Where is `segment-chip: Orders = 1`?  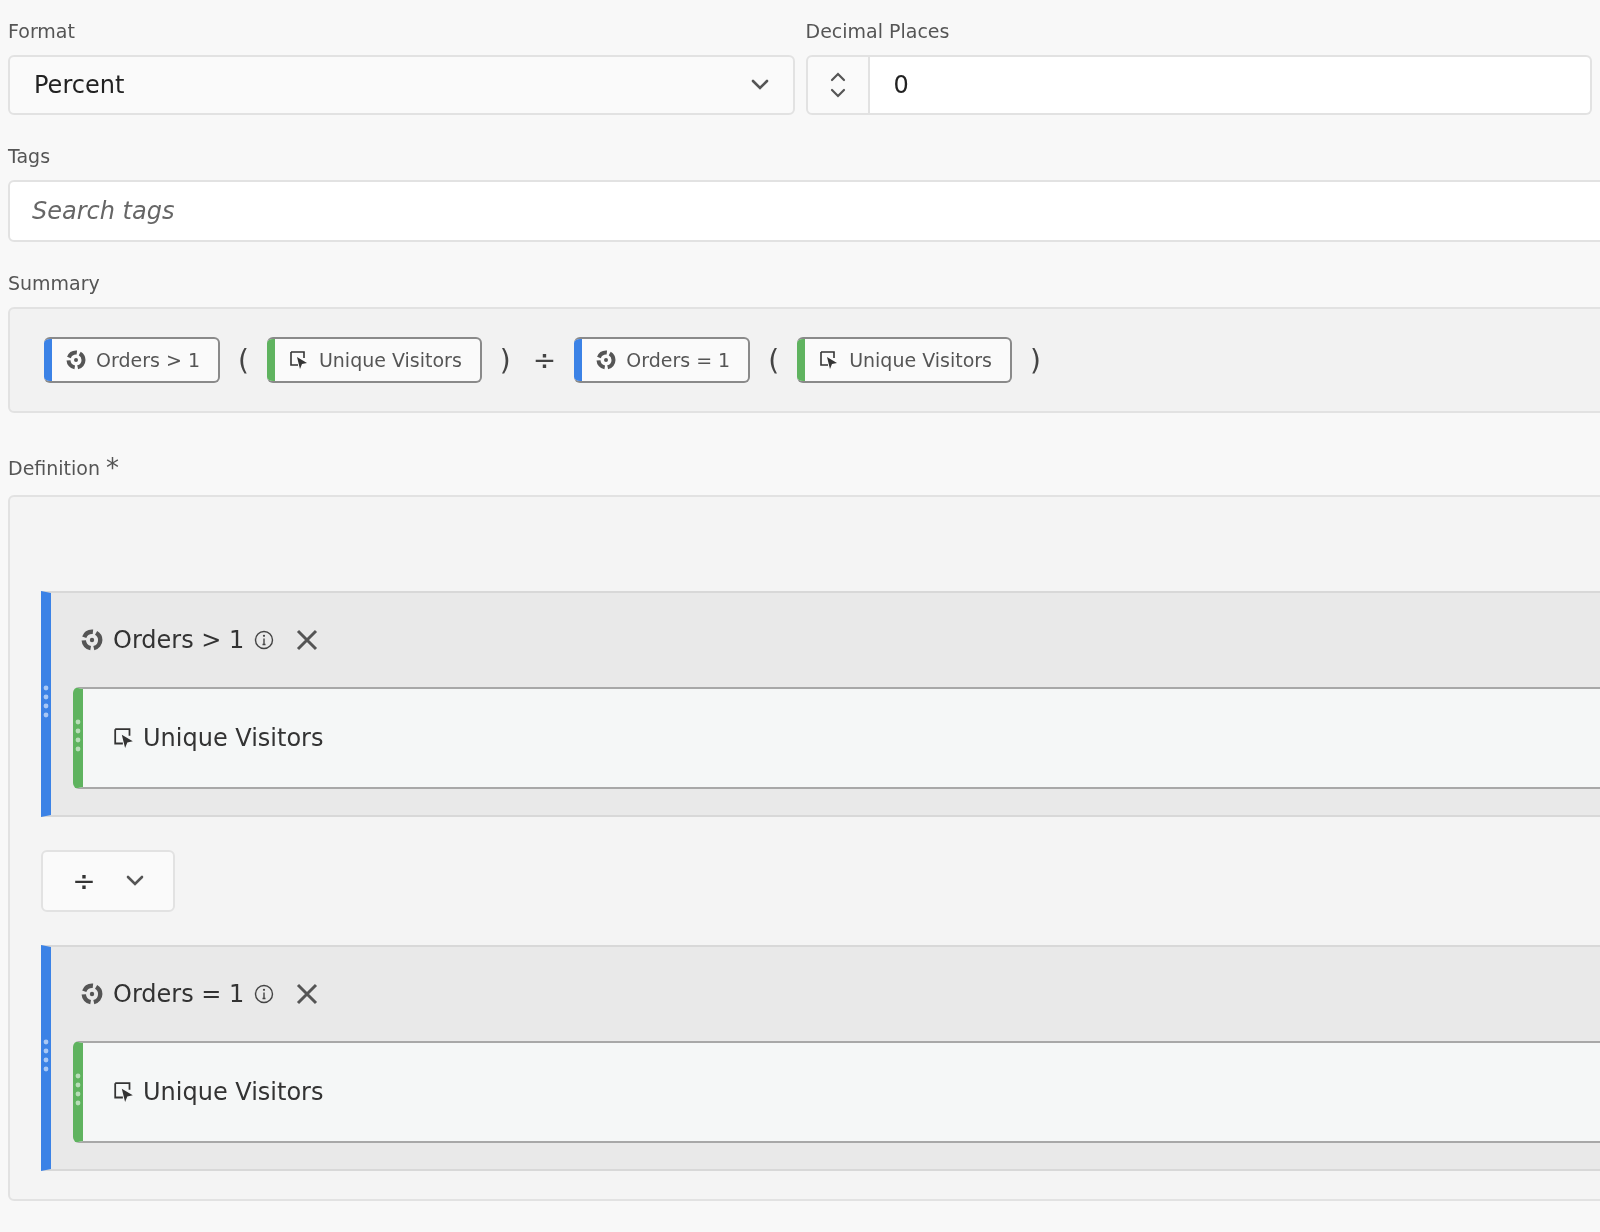 segment-chip: Orders = 1 is located at coordinates (662, 360).